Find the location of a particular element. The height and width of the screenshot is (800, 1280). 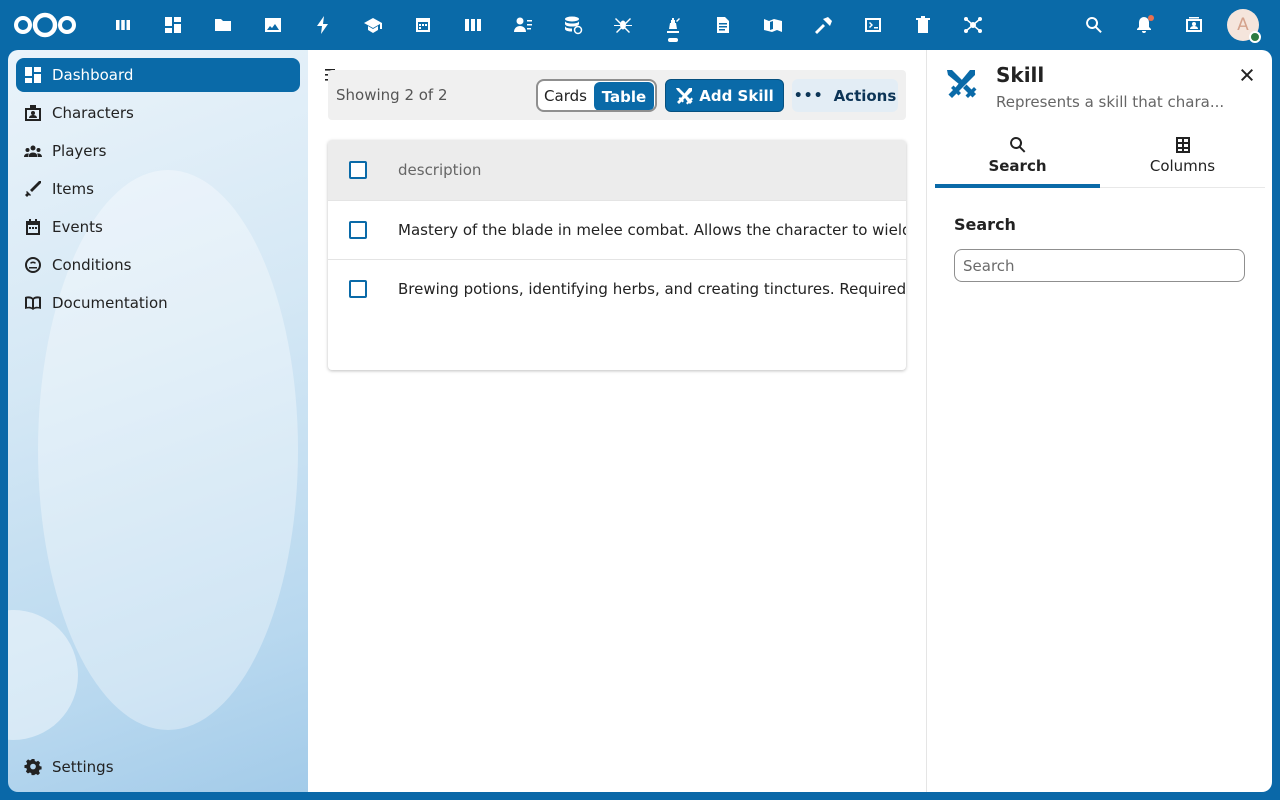

skill-crossed-swords-icon is located at coordinates (961, 84).